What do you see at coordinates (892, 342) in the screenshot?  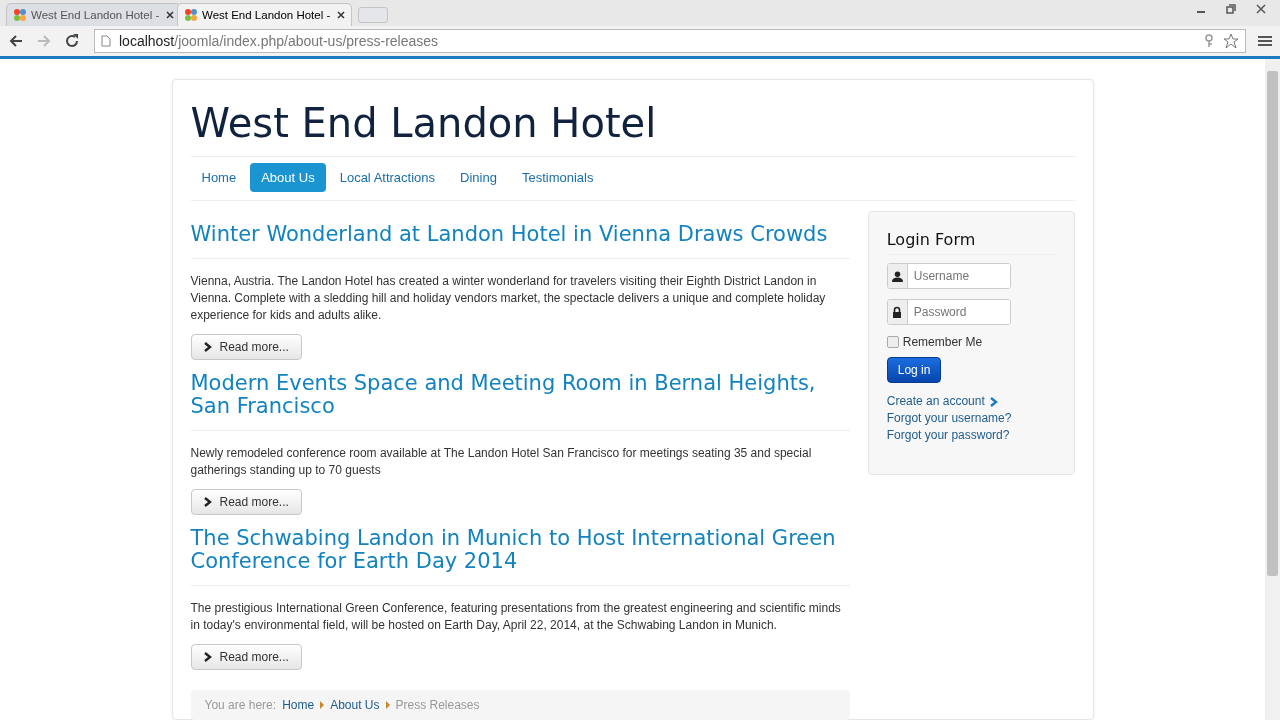 I see `remember-checkbox` at bounding box center [892, 342].